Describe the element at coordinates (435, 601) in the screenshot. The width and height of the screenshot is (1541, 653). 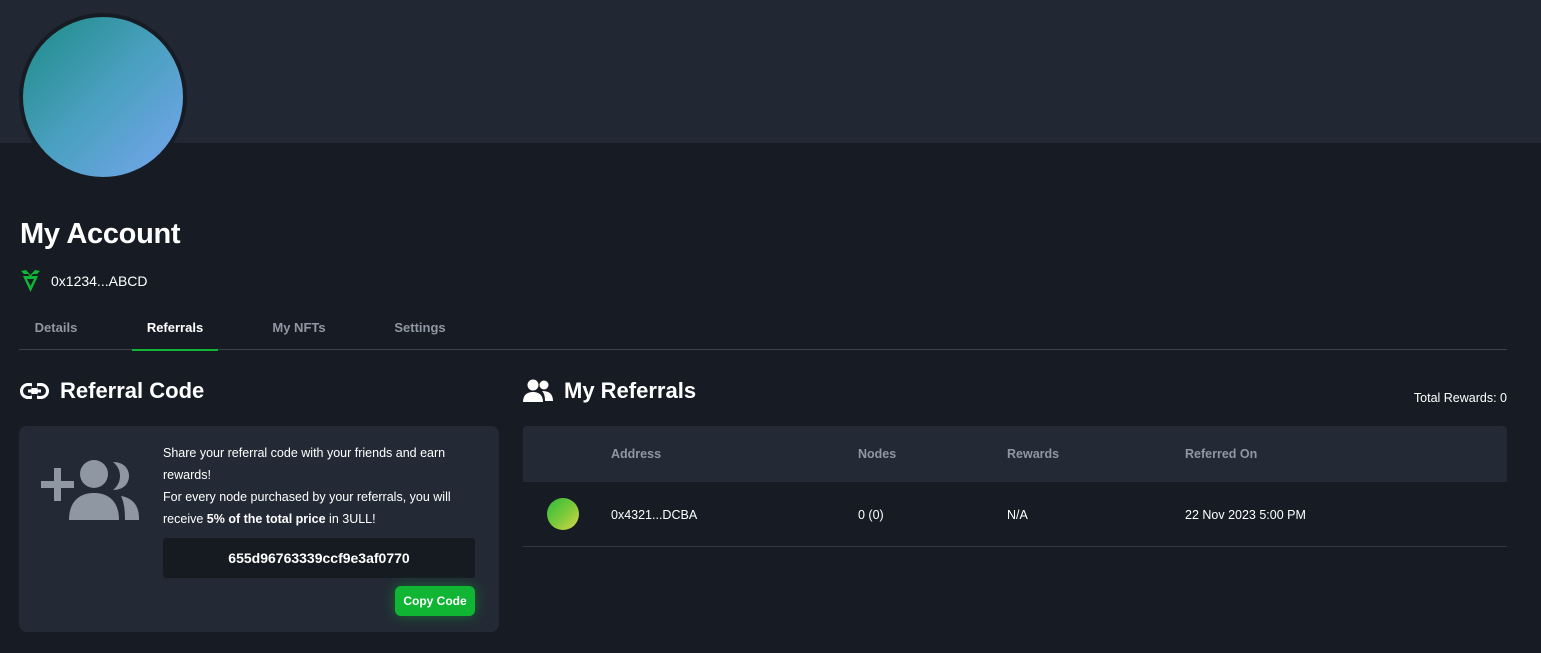
I see `copy-code-button: Copy Code` at that location.